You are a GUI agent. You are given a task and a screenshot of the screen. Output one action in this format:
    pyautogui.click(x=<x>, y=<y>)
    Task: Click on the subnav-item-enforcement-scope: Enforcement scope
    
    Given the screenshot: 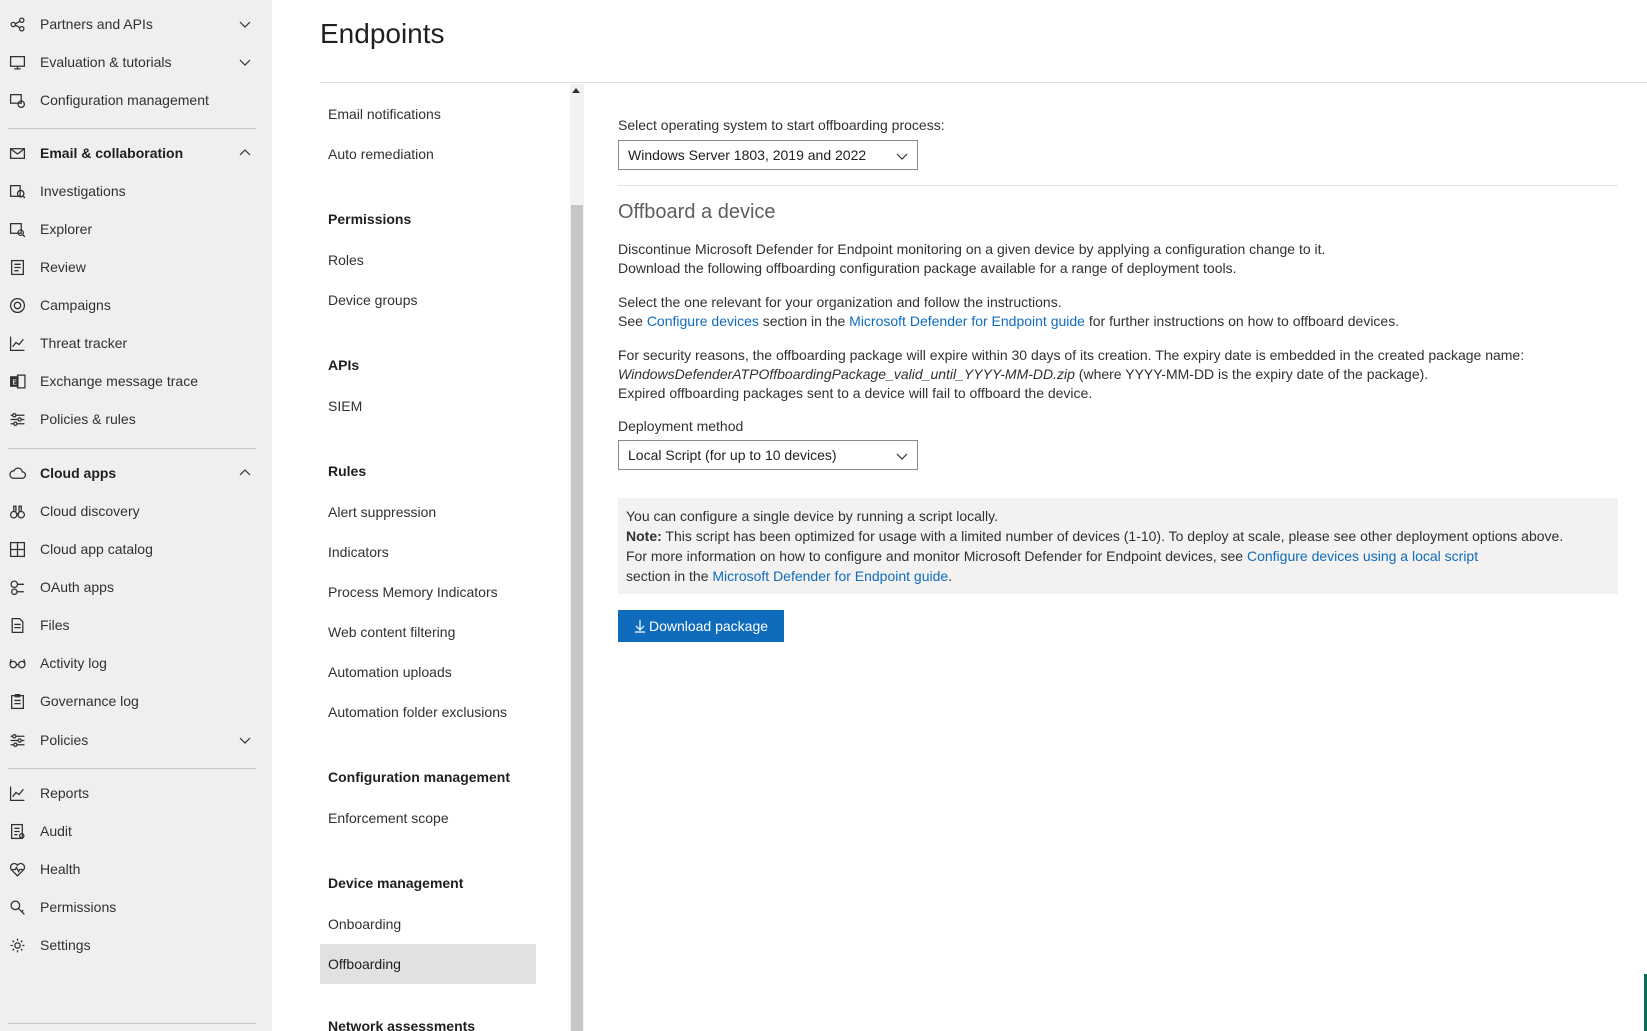 What is the action you would take?
    pyautogui.click(x=428, y=818)
    